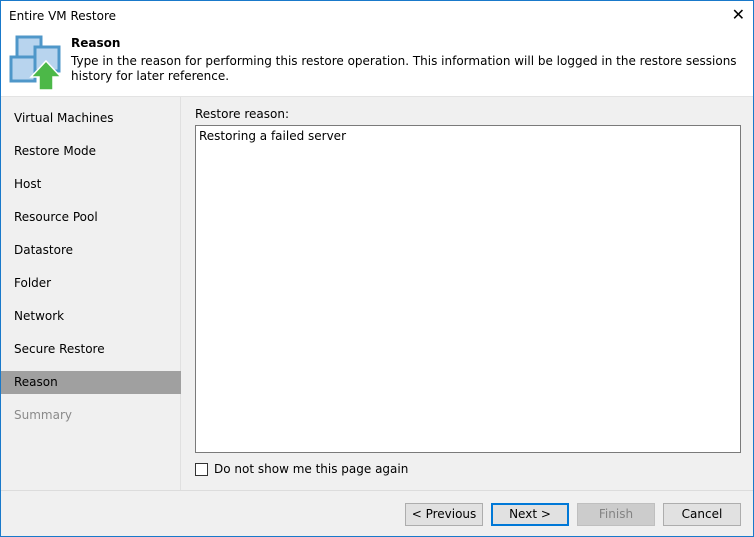  What do you see at coordinates (91, 283) in the screenshot?
I see `step-folder: Folder` at bounding box center [91, 283].